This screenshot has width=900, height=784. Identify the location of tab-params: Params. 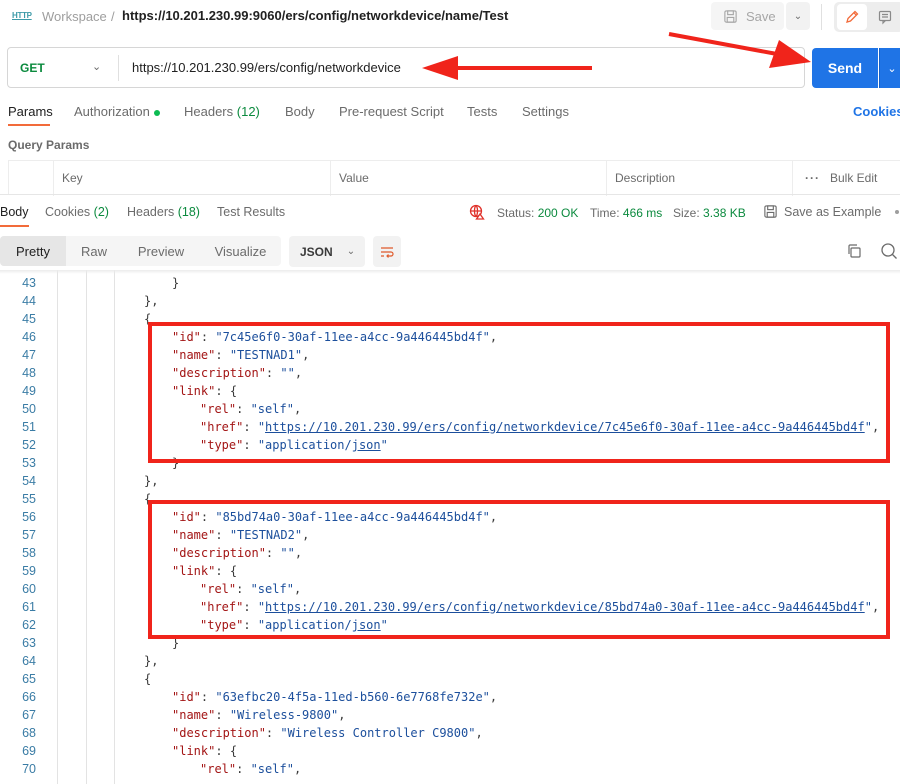
(30, 111).